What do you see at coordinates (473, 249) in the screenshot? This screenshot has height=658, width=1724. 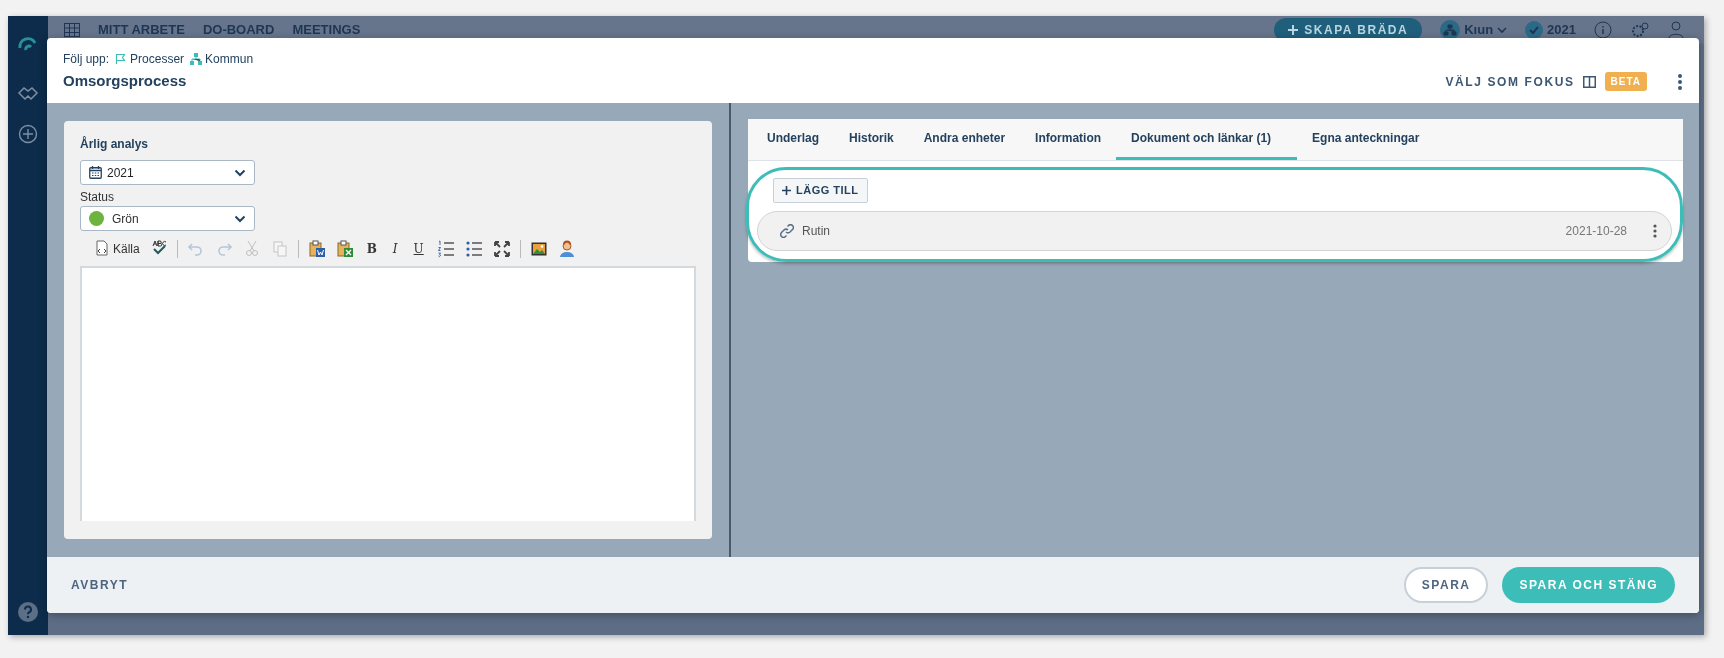 I see `bullet-list-icon` at bounding box center [473, 249].